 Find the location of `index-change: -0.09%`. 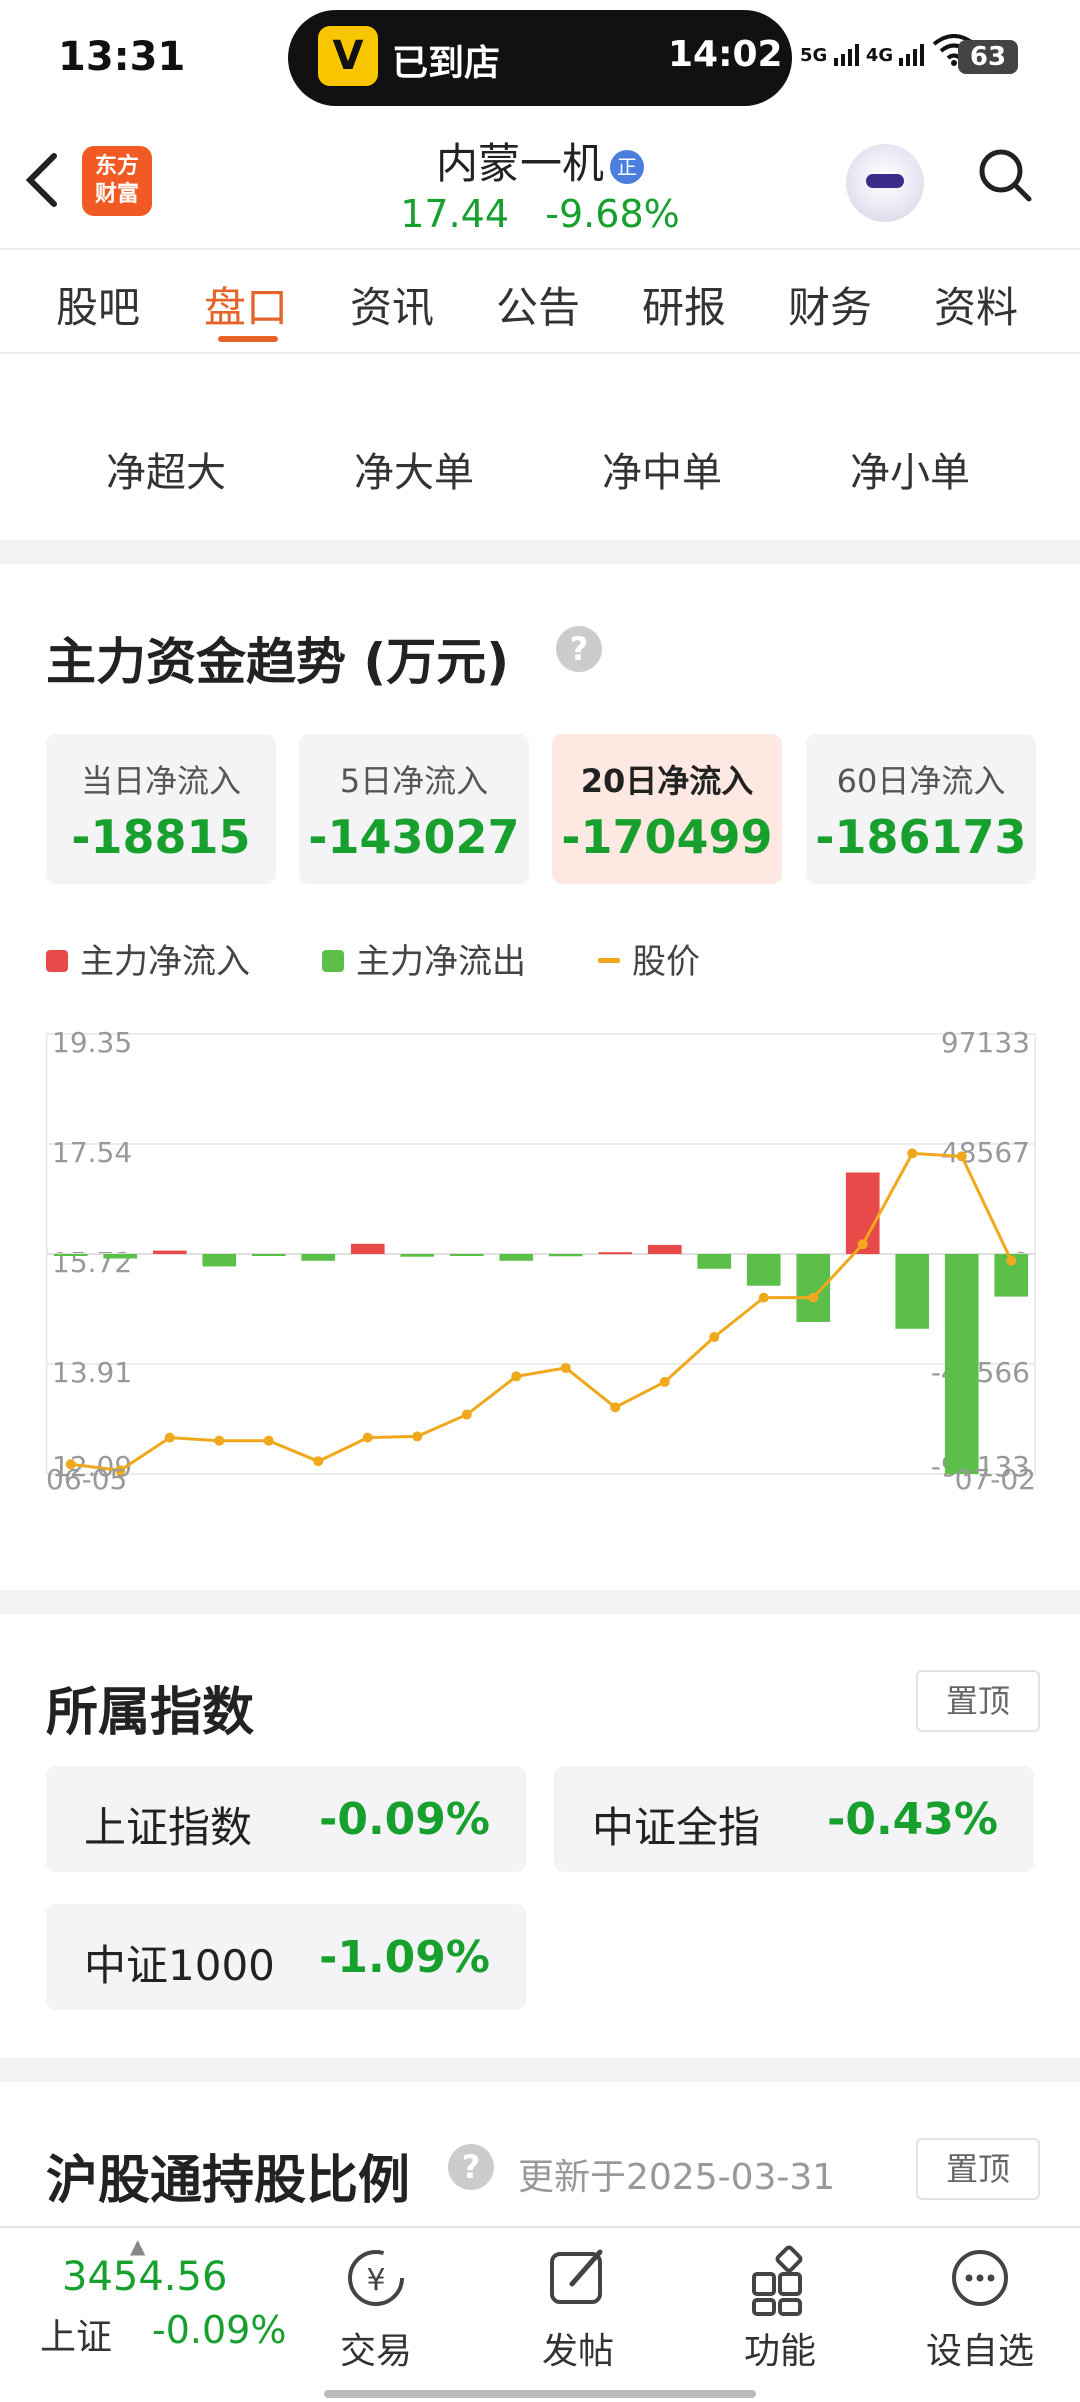

index-change: -0.09% is located at coordinates (404, 1819).